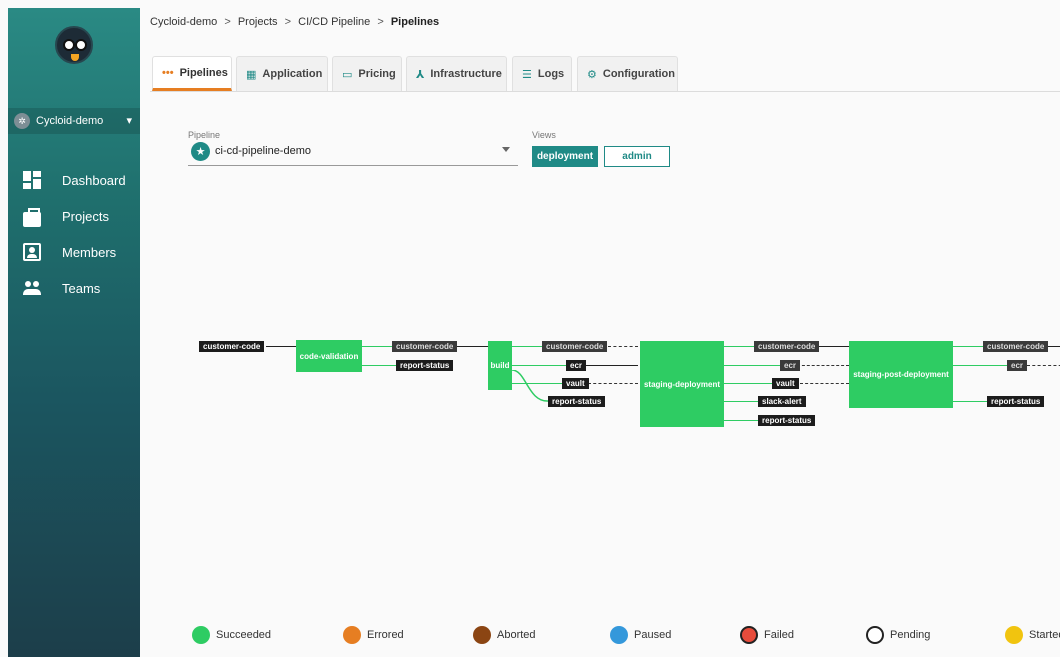  What do you see at coordinates (637, 156) in the screenshot?
I see `view-admin-button: admin` at bounding box center [637, 156].